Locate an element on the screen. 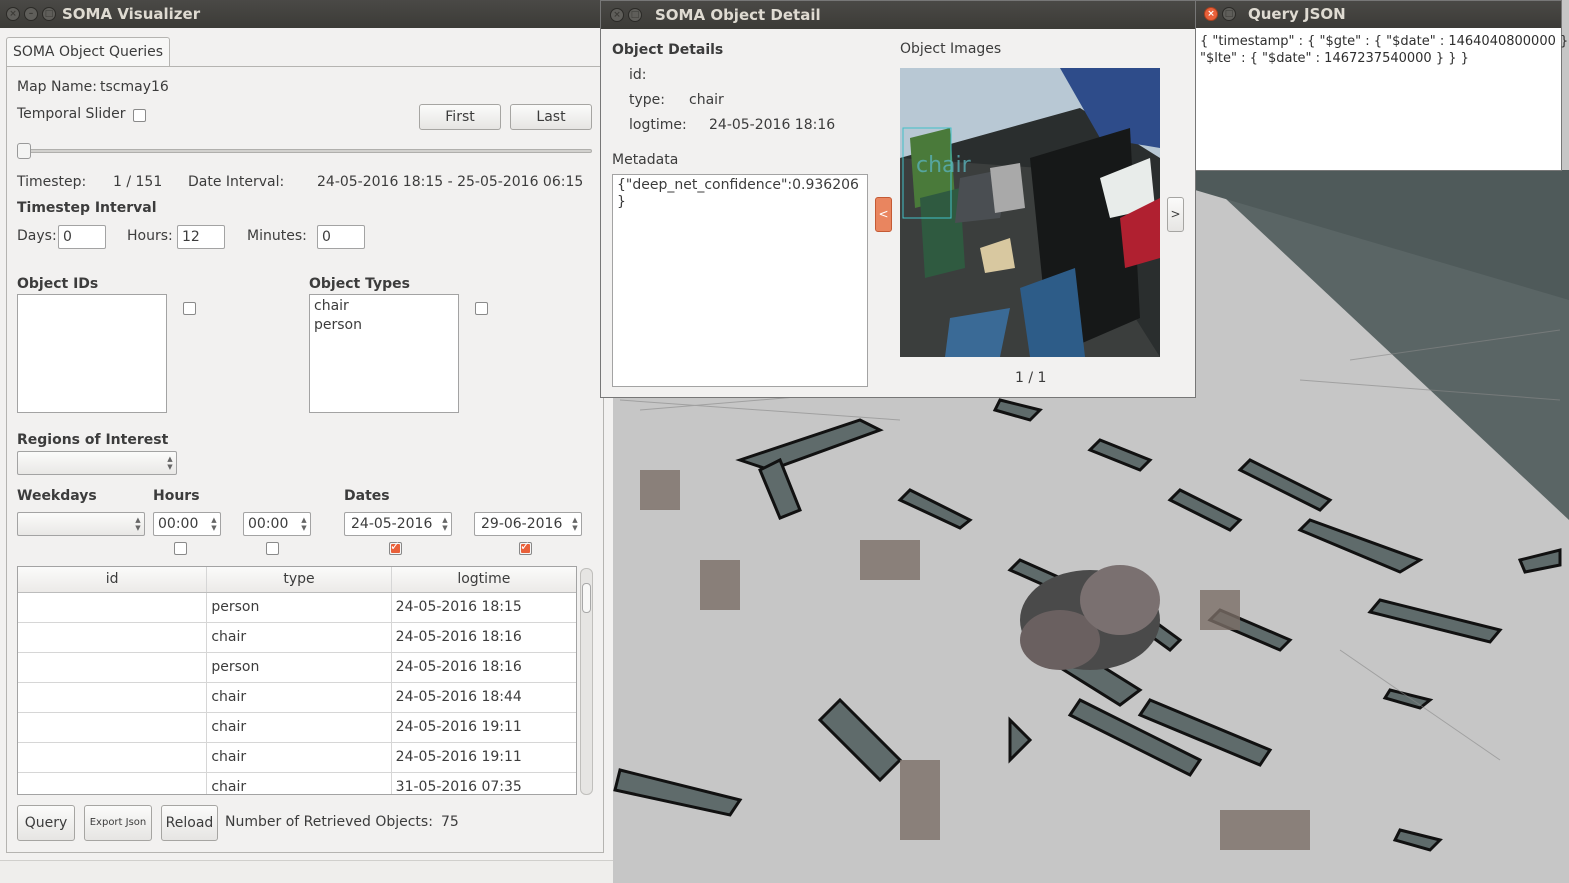 Image resolution: width=1569 pixels, height=883 pixels. window-title: Query JSON is located at coordinates (1297, 14).